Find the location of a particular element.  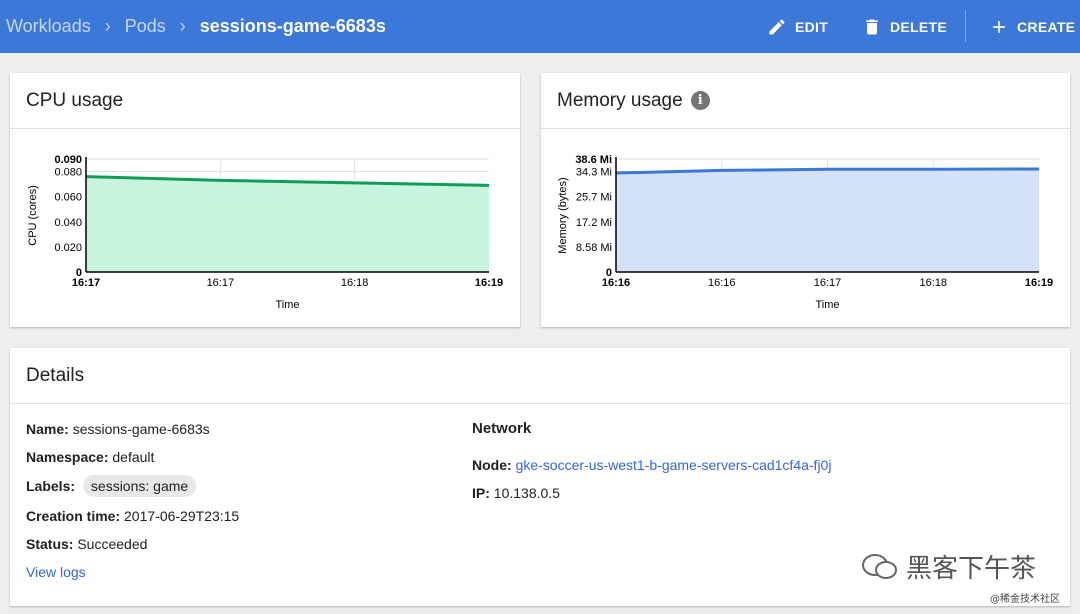

breadcrumb-pods: Pods is located at coordinates (145, 26).